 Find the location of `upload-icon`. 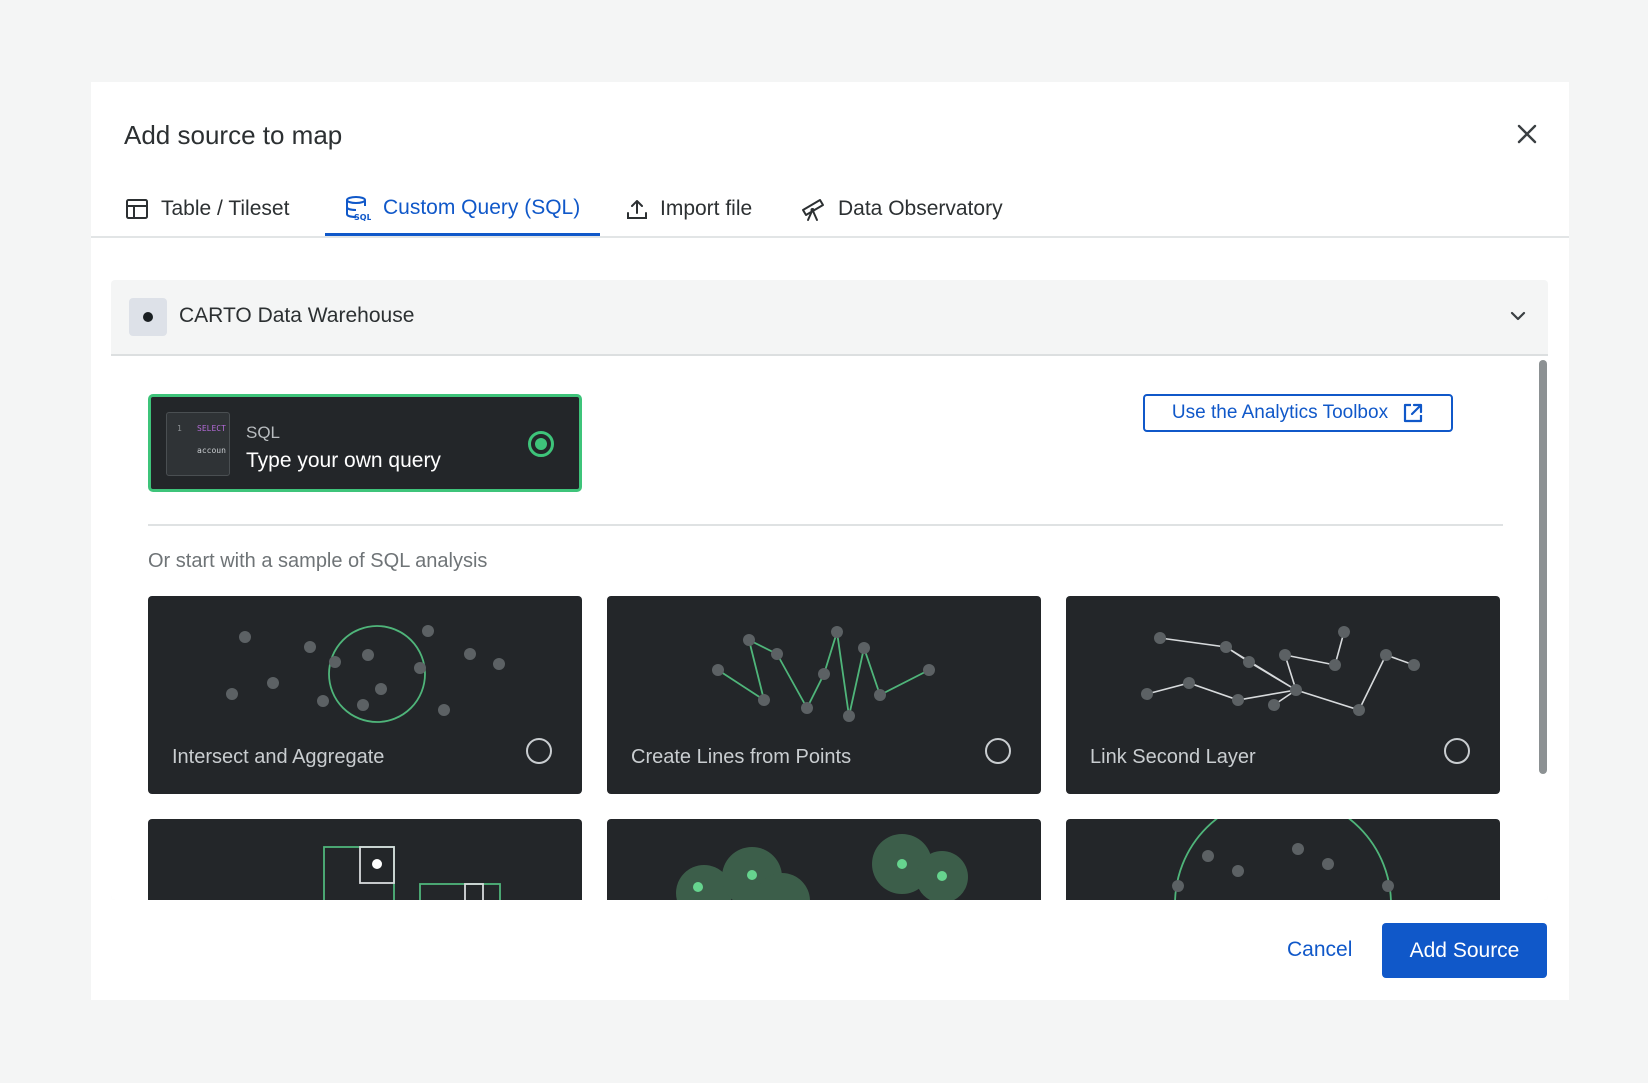

upload-icon is located at coordinates (637, 209).